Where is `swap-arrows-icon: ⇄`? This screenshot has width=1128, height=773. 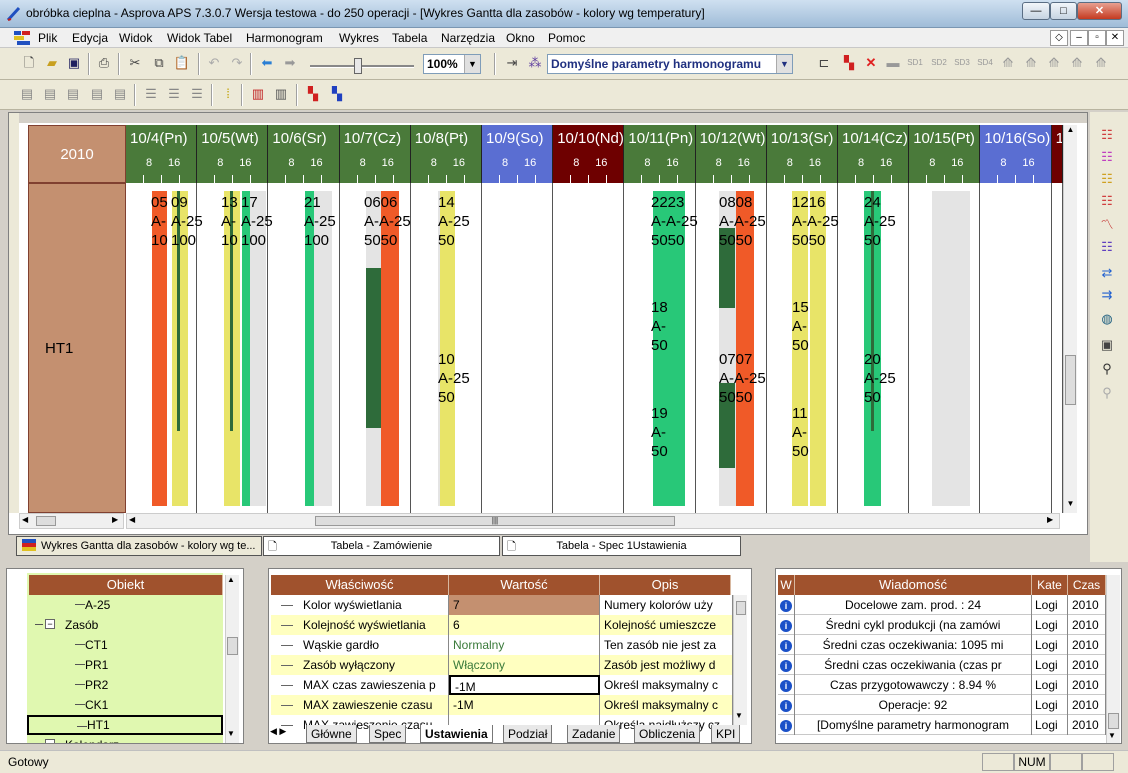 swap-arrows-icon: ⇄ is located at coordinates (1107, 273).